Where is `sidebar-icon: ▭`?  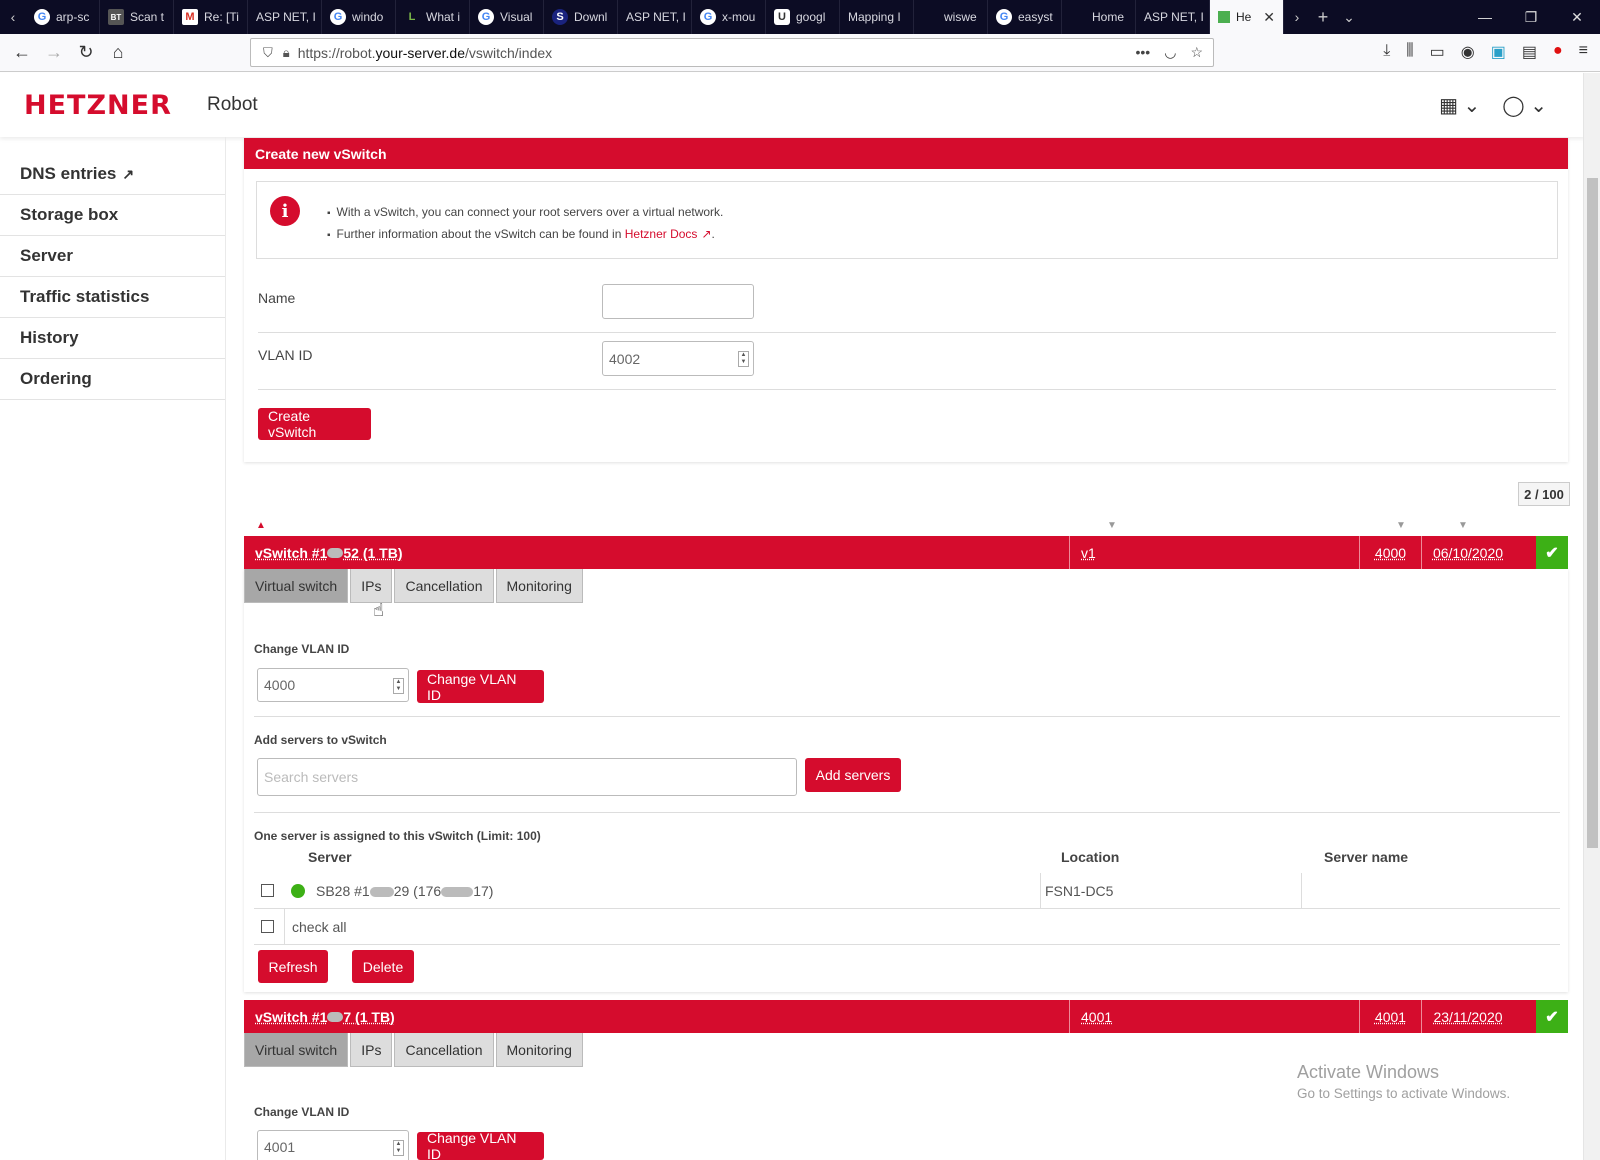
sidebar-icon: ▭ is located at coordinates (1437, 52).